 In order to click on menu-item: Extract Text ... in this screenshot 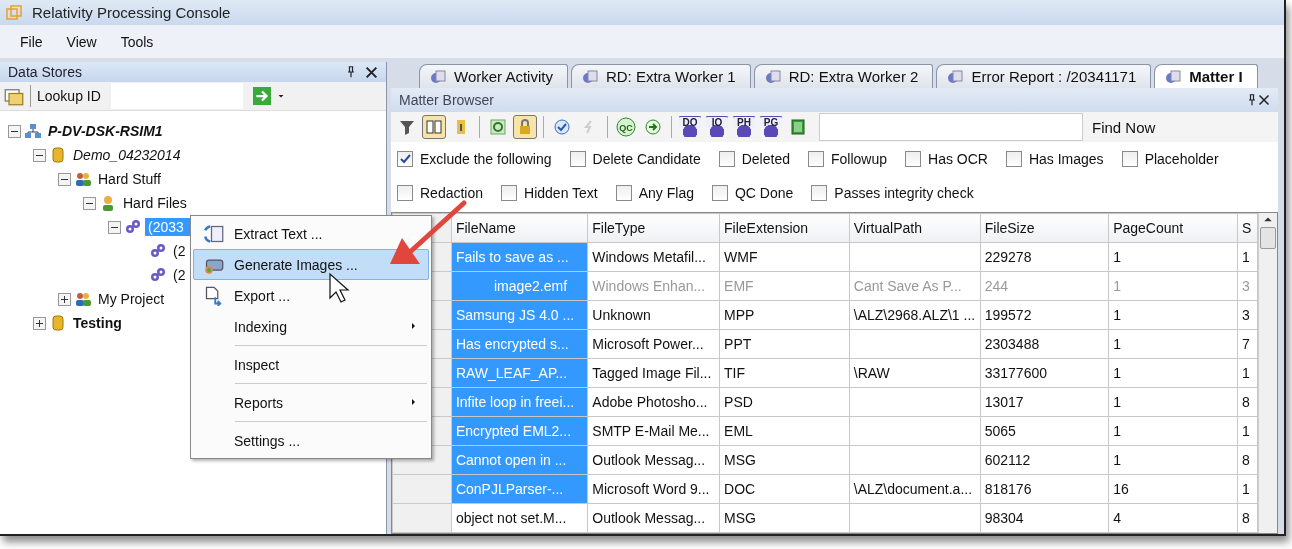, I will do `click(311, 233)`.